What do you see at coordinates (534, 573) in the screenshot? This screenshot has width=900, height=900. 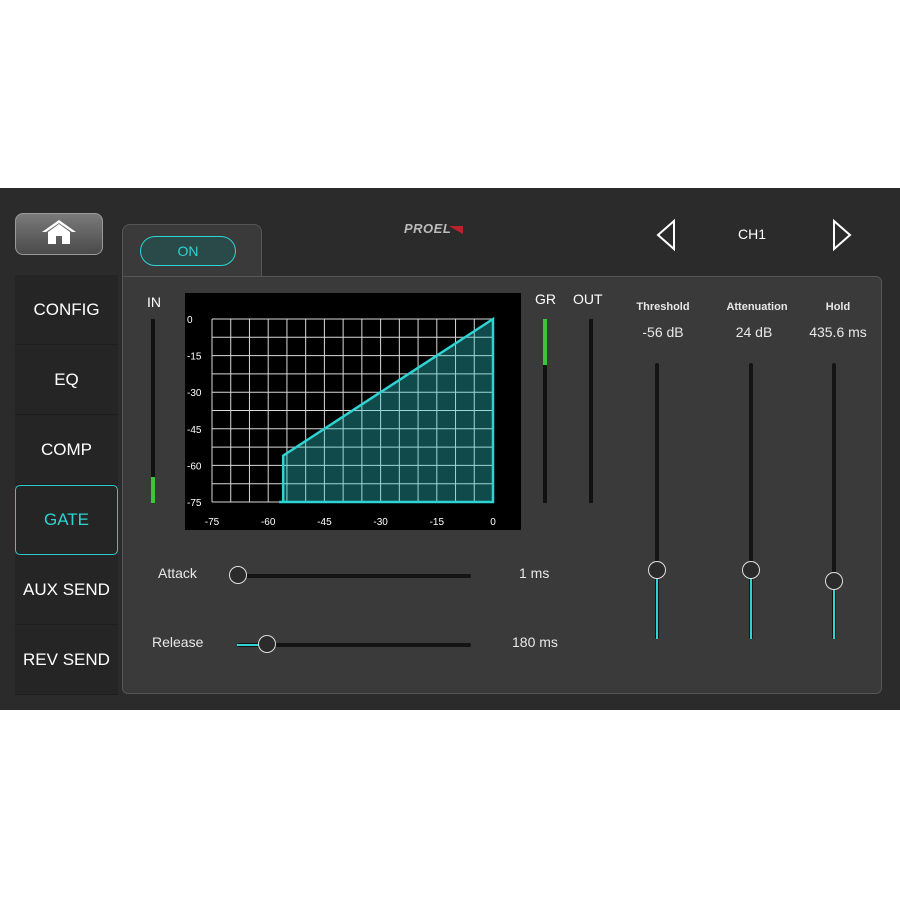 I see `attack-value: 1 ms` at bounding box center [534, 573].